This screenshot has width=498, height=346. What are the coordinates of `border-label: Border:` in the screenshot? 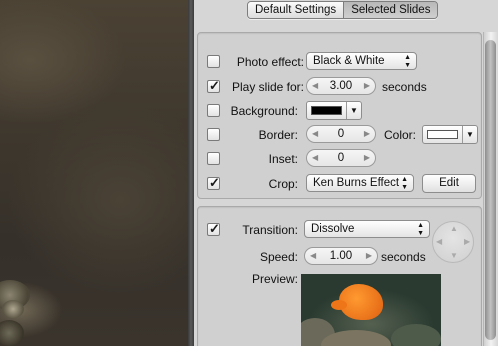 It's located at (278, 135).